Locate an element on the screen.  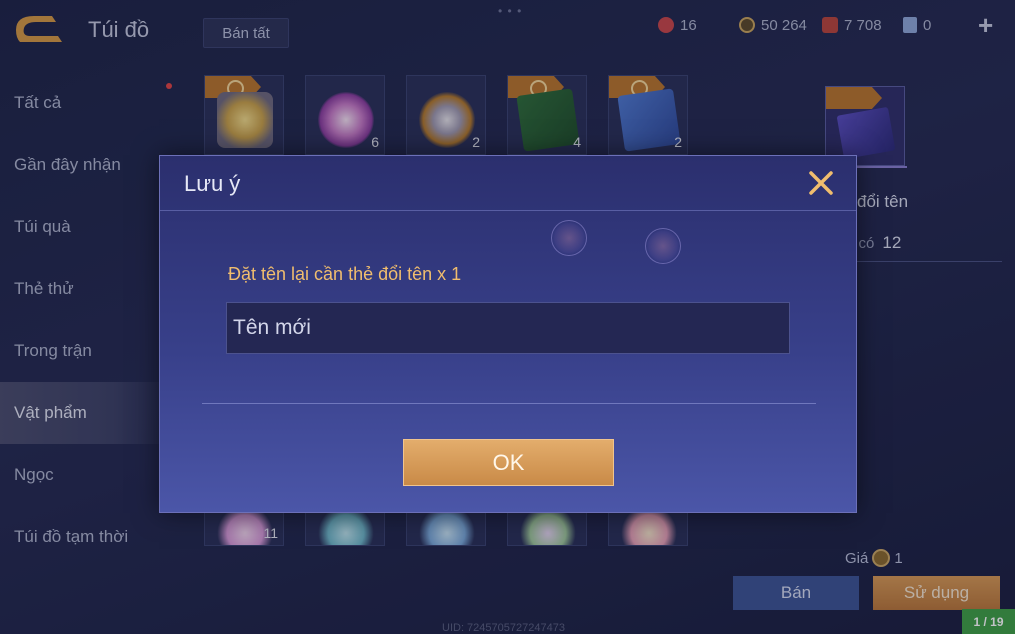
rename-requirement-label: Đặt tên lại cần thẻ đổi tên x 1 is located at coordinates (345, 274).